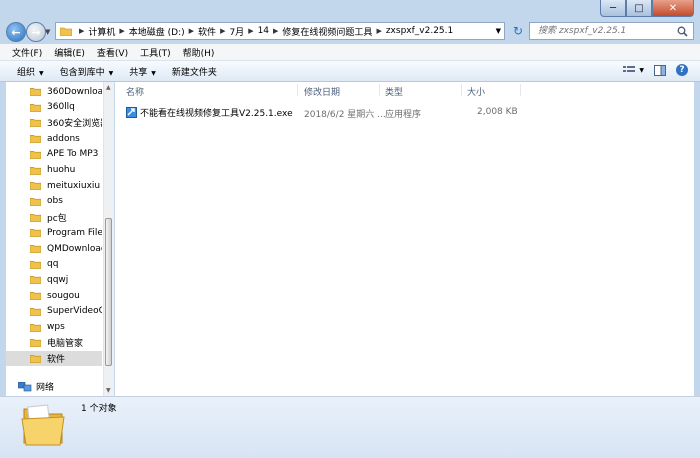 The height and width of the screenshot is (458, 700). Describe the element at coordinates (112, 52) in the screenshot. I see `menu-view: 查看(V)` at that location.